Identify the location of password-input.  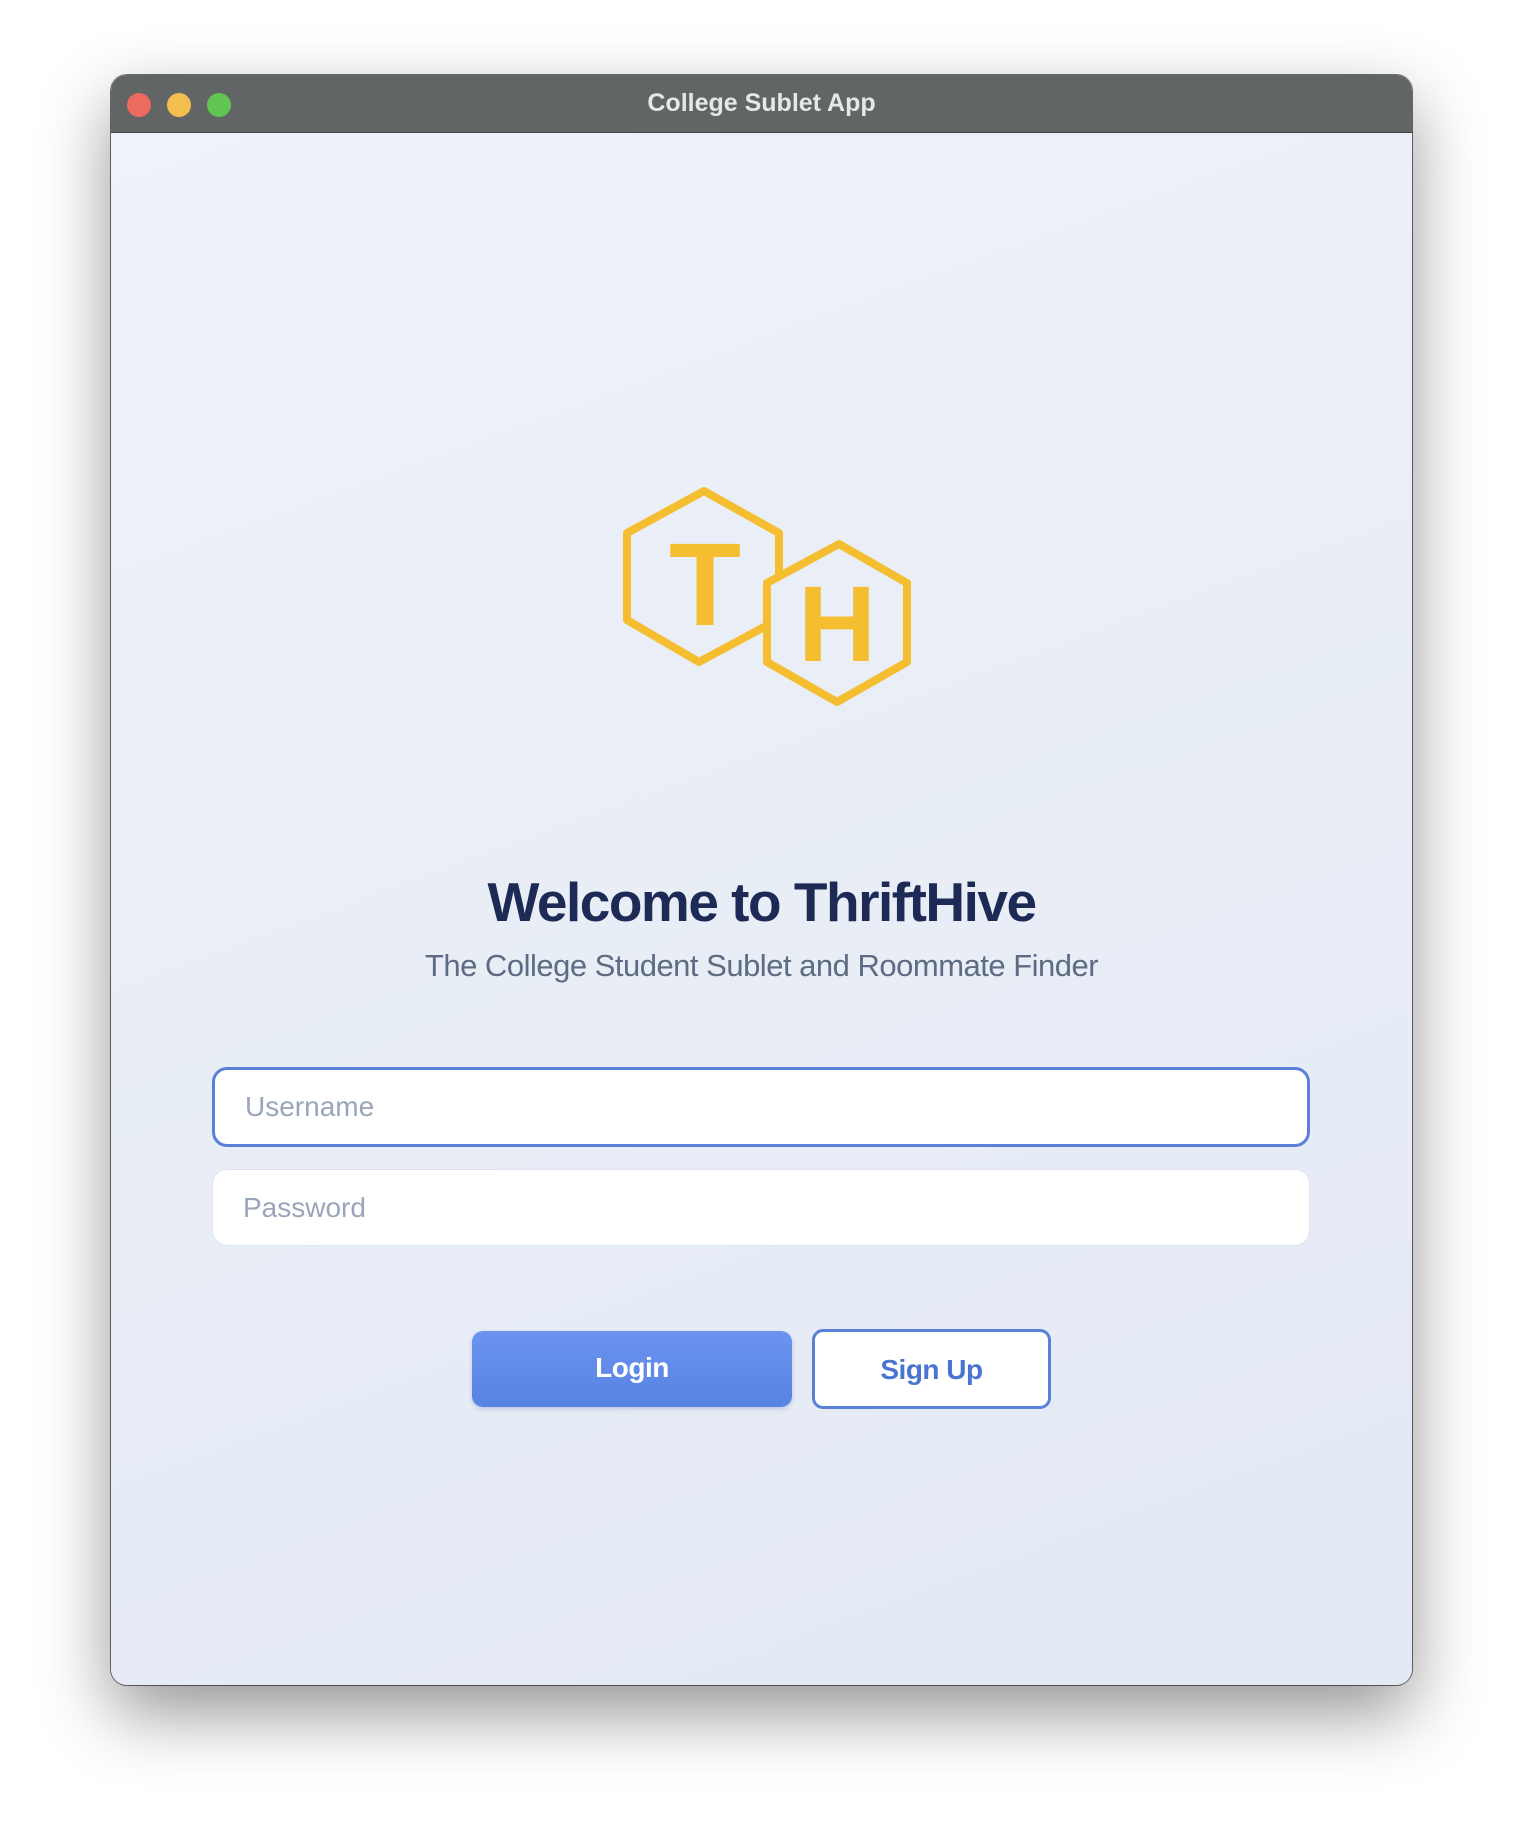
(761, 1207).